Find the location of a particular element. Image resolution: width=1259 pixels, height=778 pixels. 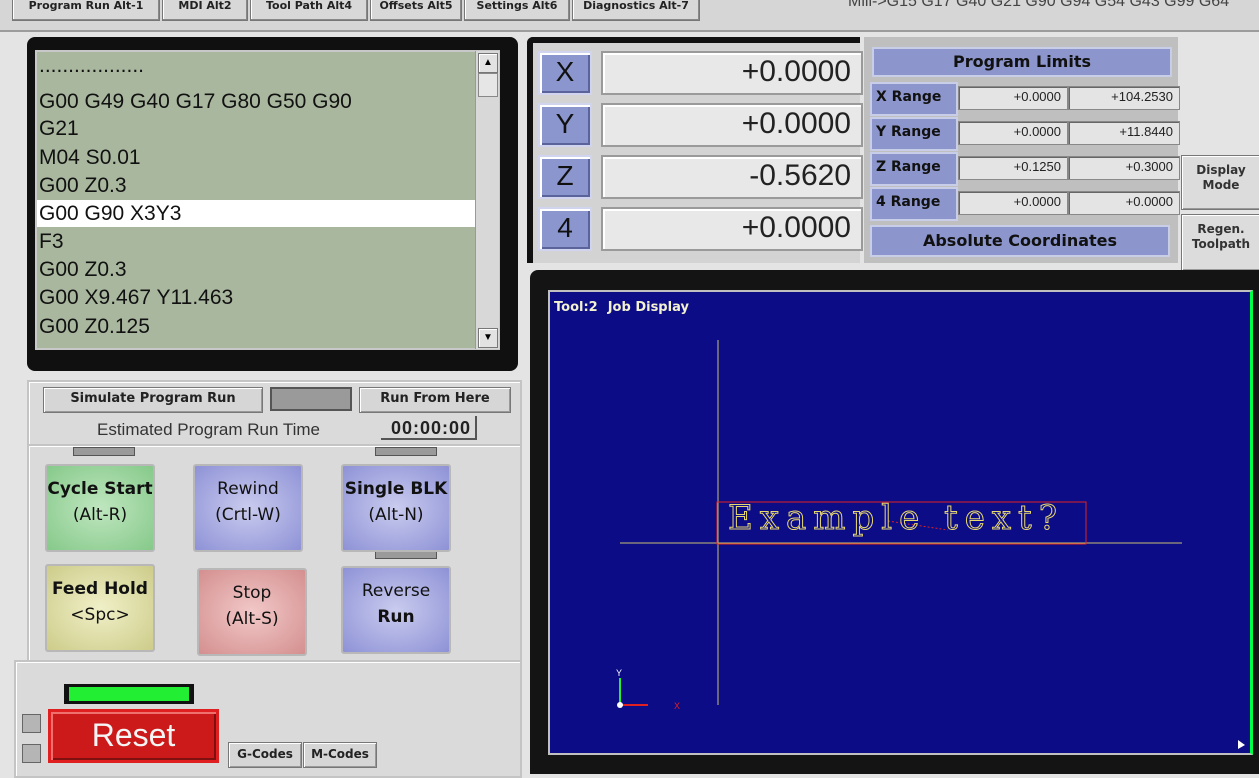

reset-led-frame is located at coordinates (129, 694).